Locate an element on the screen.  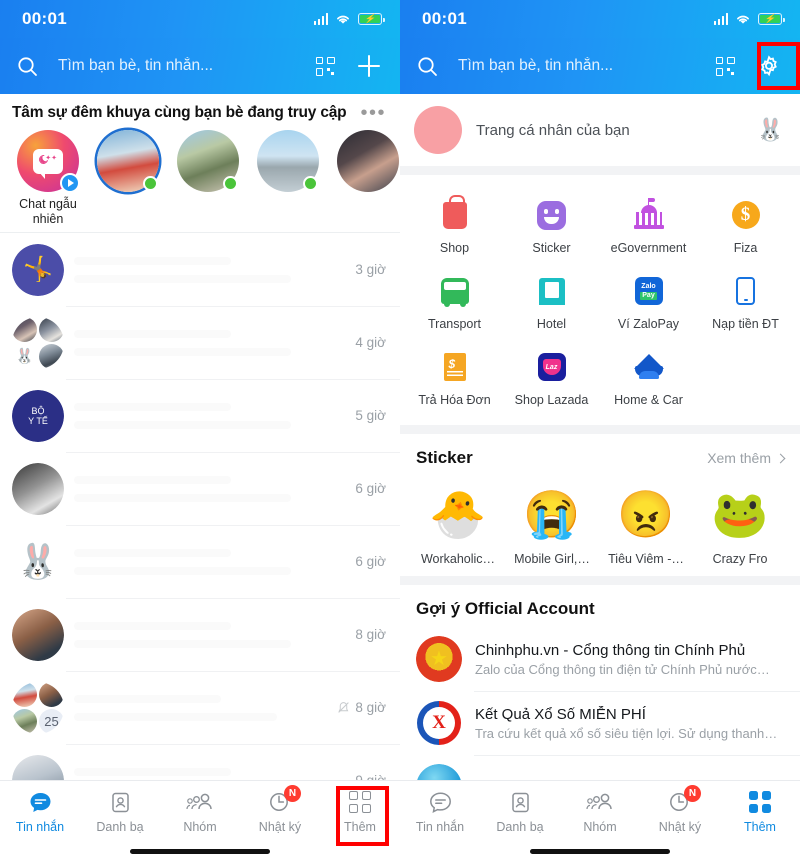
see-more-link: Xem thêm is located at coordinates (746, 458).